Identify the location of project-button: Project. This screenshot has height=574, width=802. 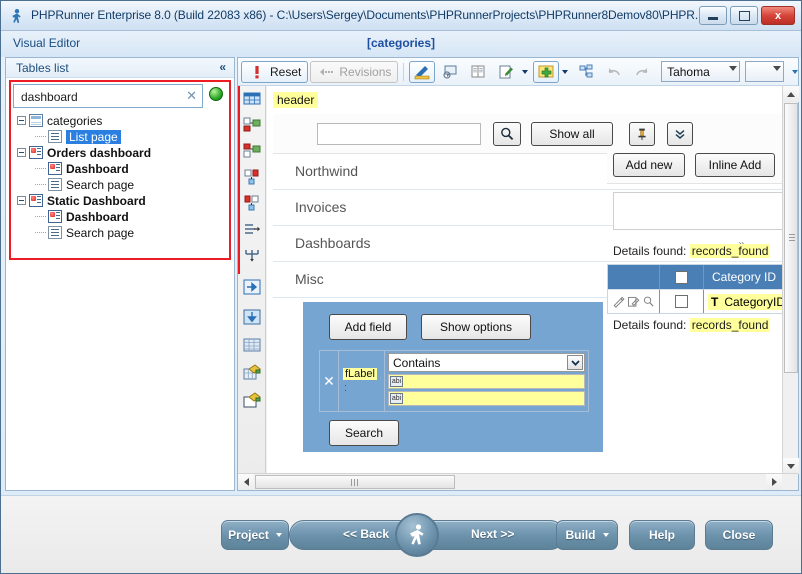
(255, 535).